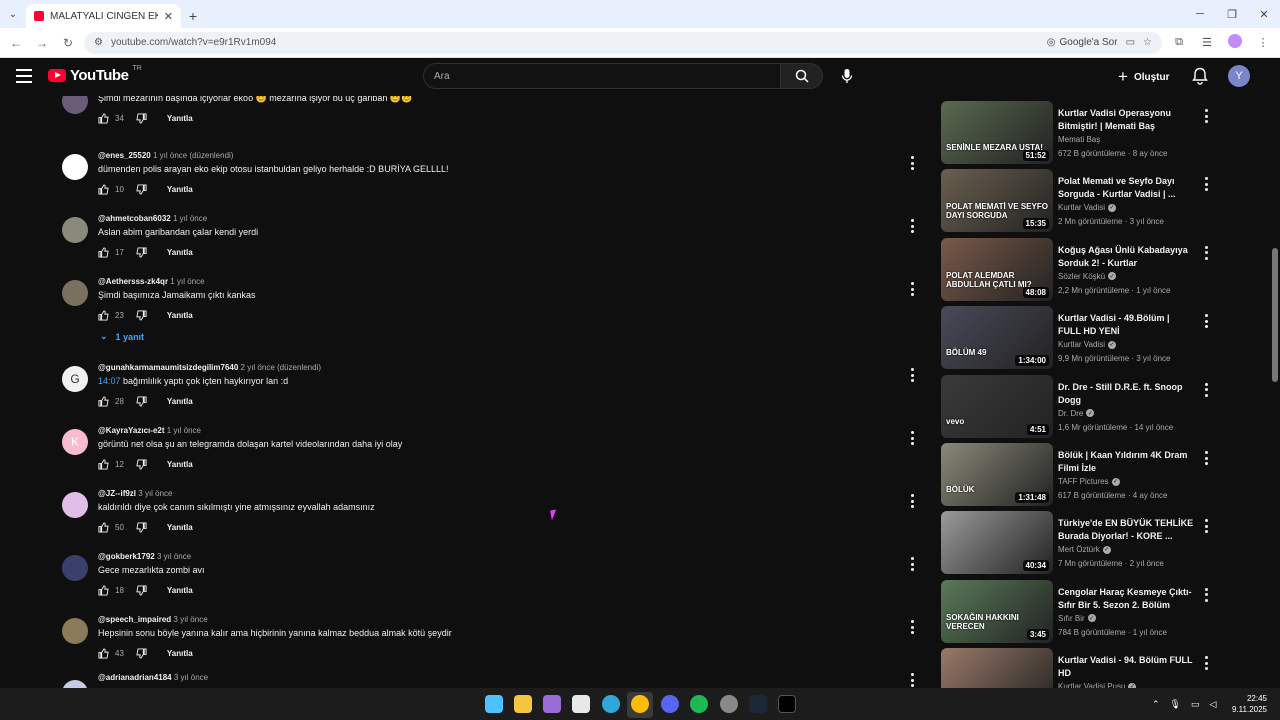 The width and height of the screenshot is (1280, 720). Describe the element at coordinates (1201, 76) in the screenshot. I see `notifications-button` at that location.